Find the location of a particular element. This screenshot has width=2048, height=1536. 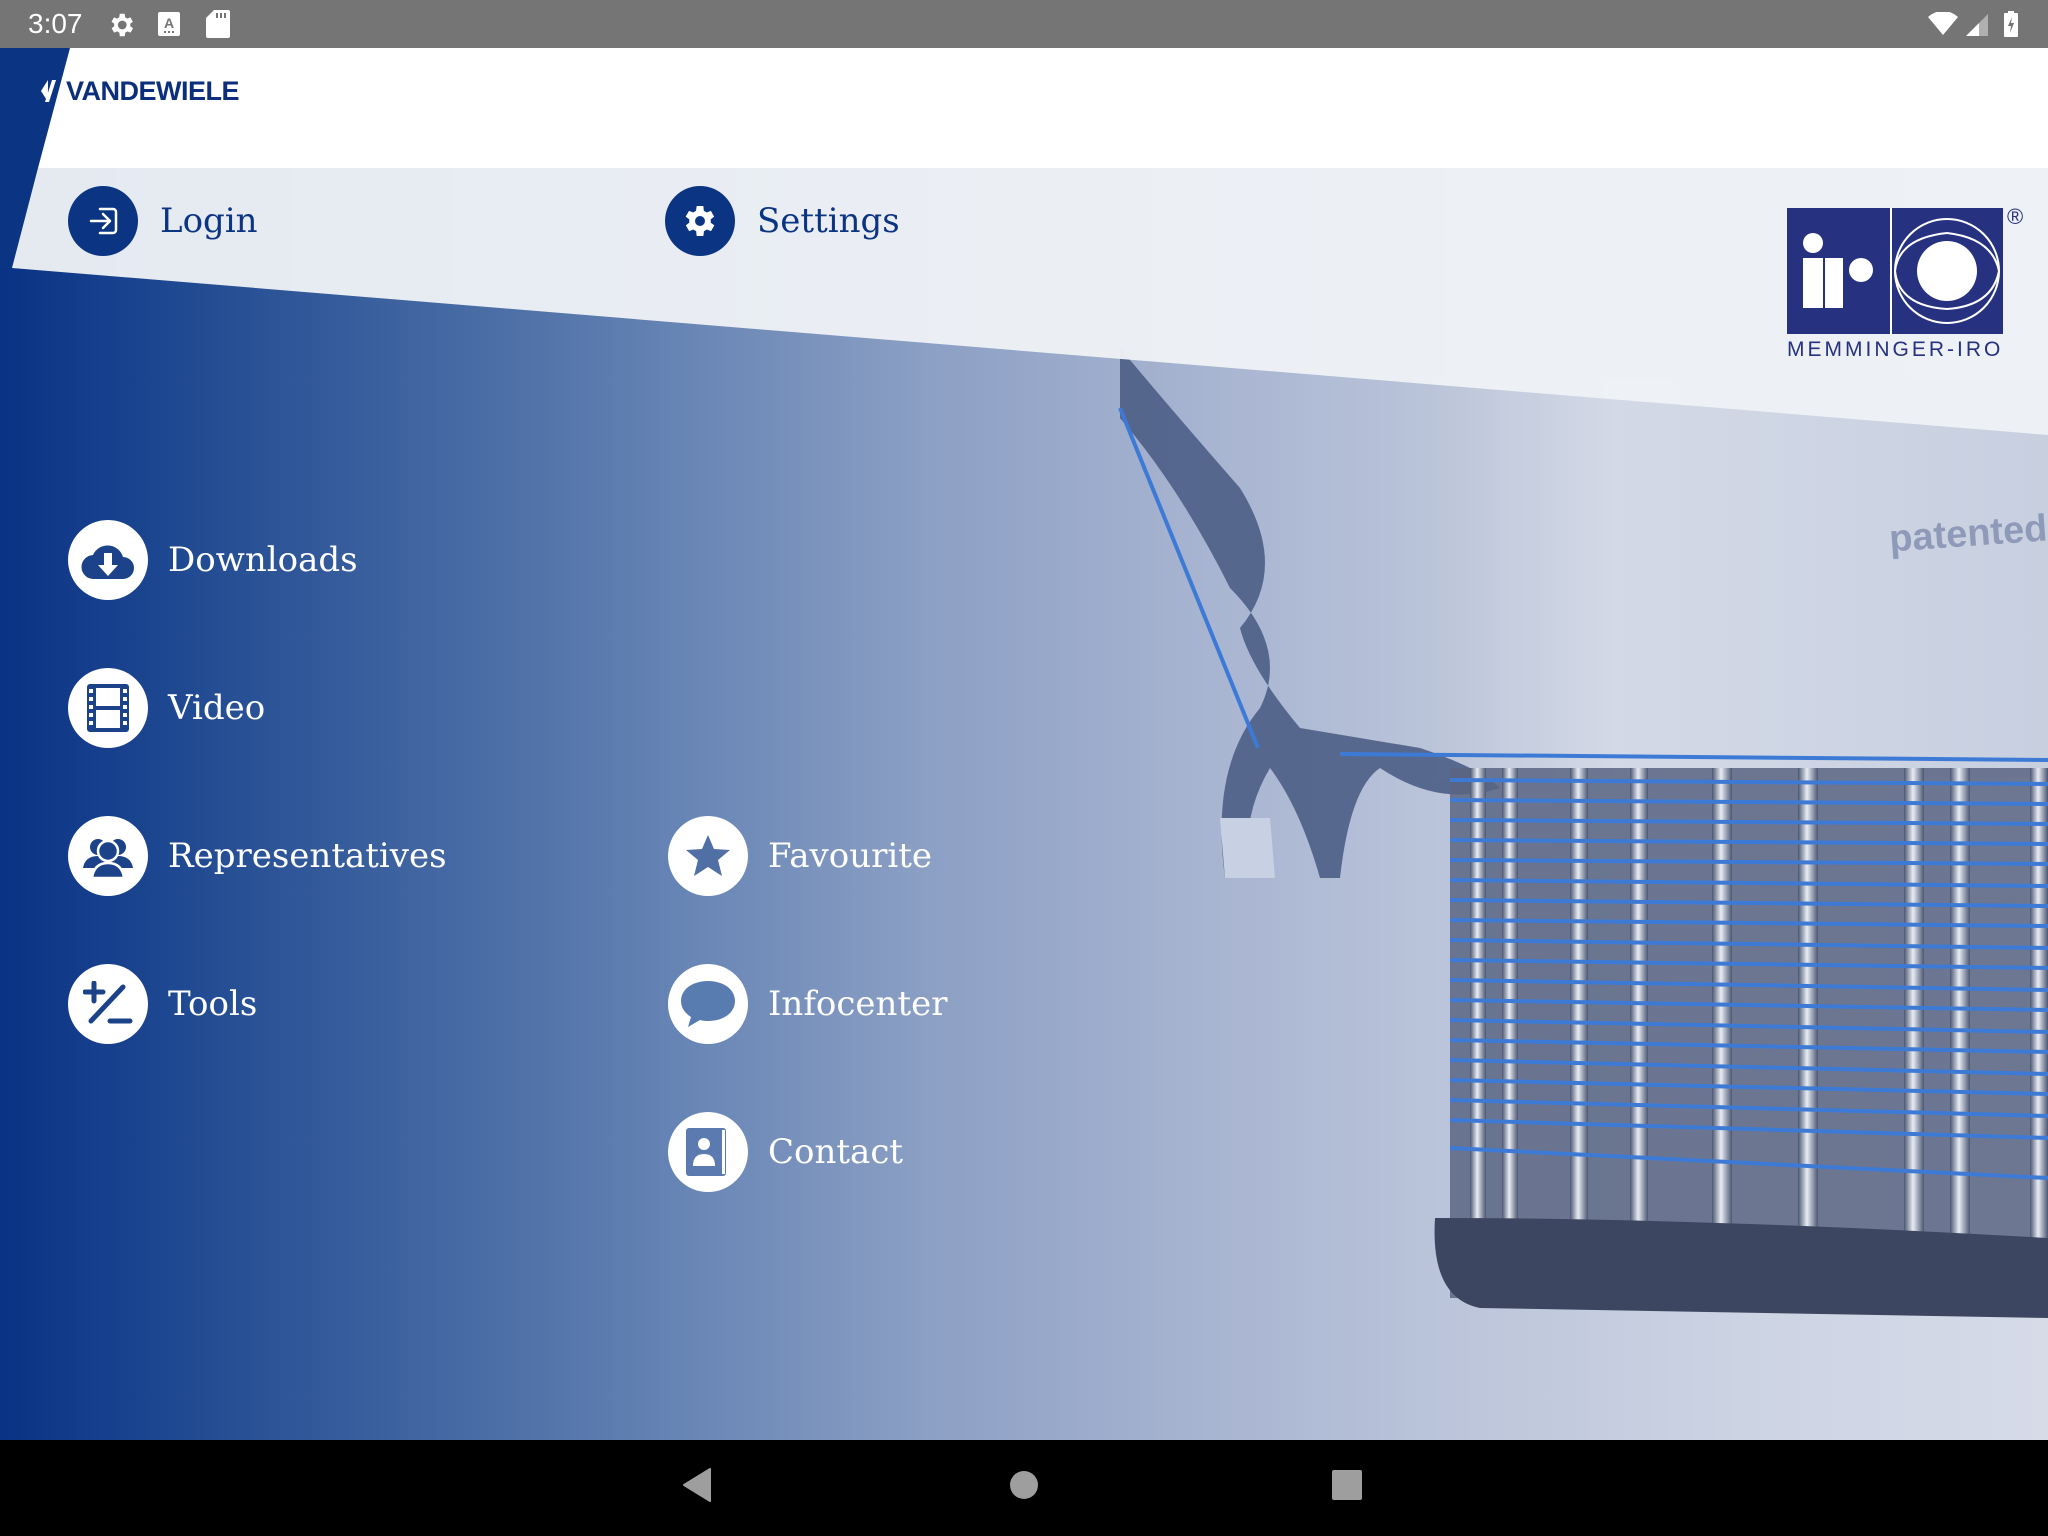

menu-item-downloads: Downloads is located at coordinates (213, 560).